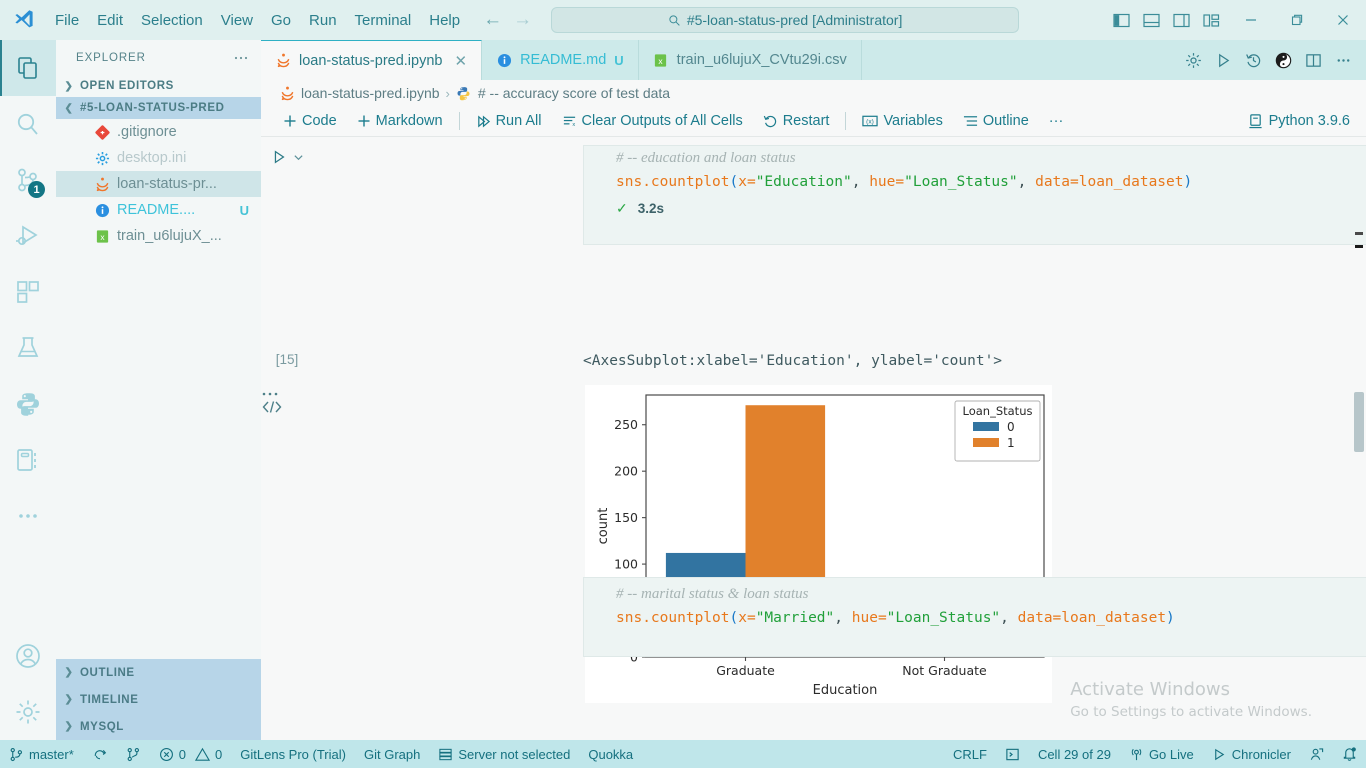  What do you see at coordinates (1193, 60) in the screenshot?
I see `gear-icon` at bounding box center [1193, 60].